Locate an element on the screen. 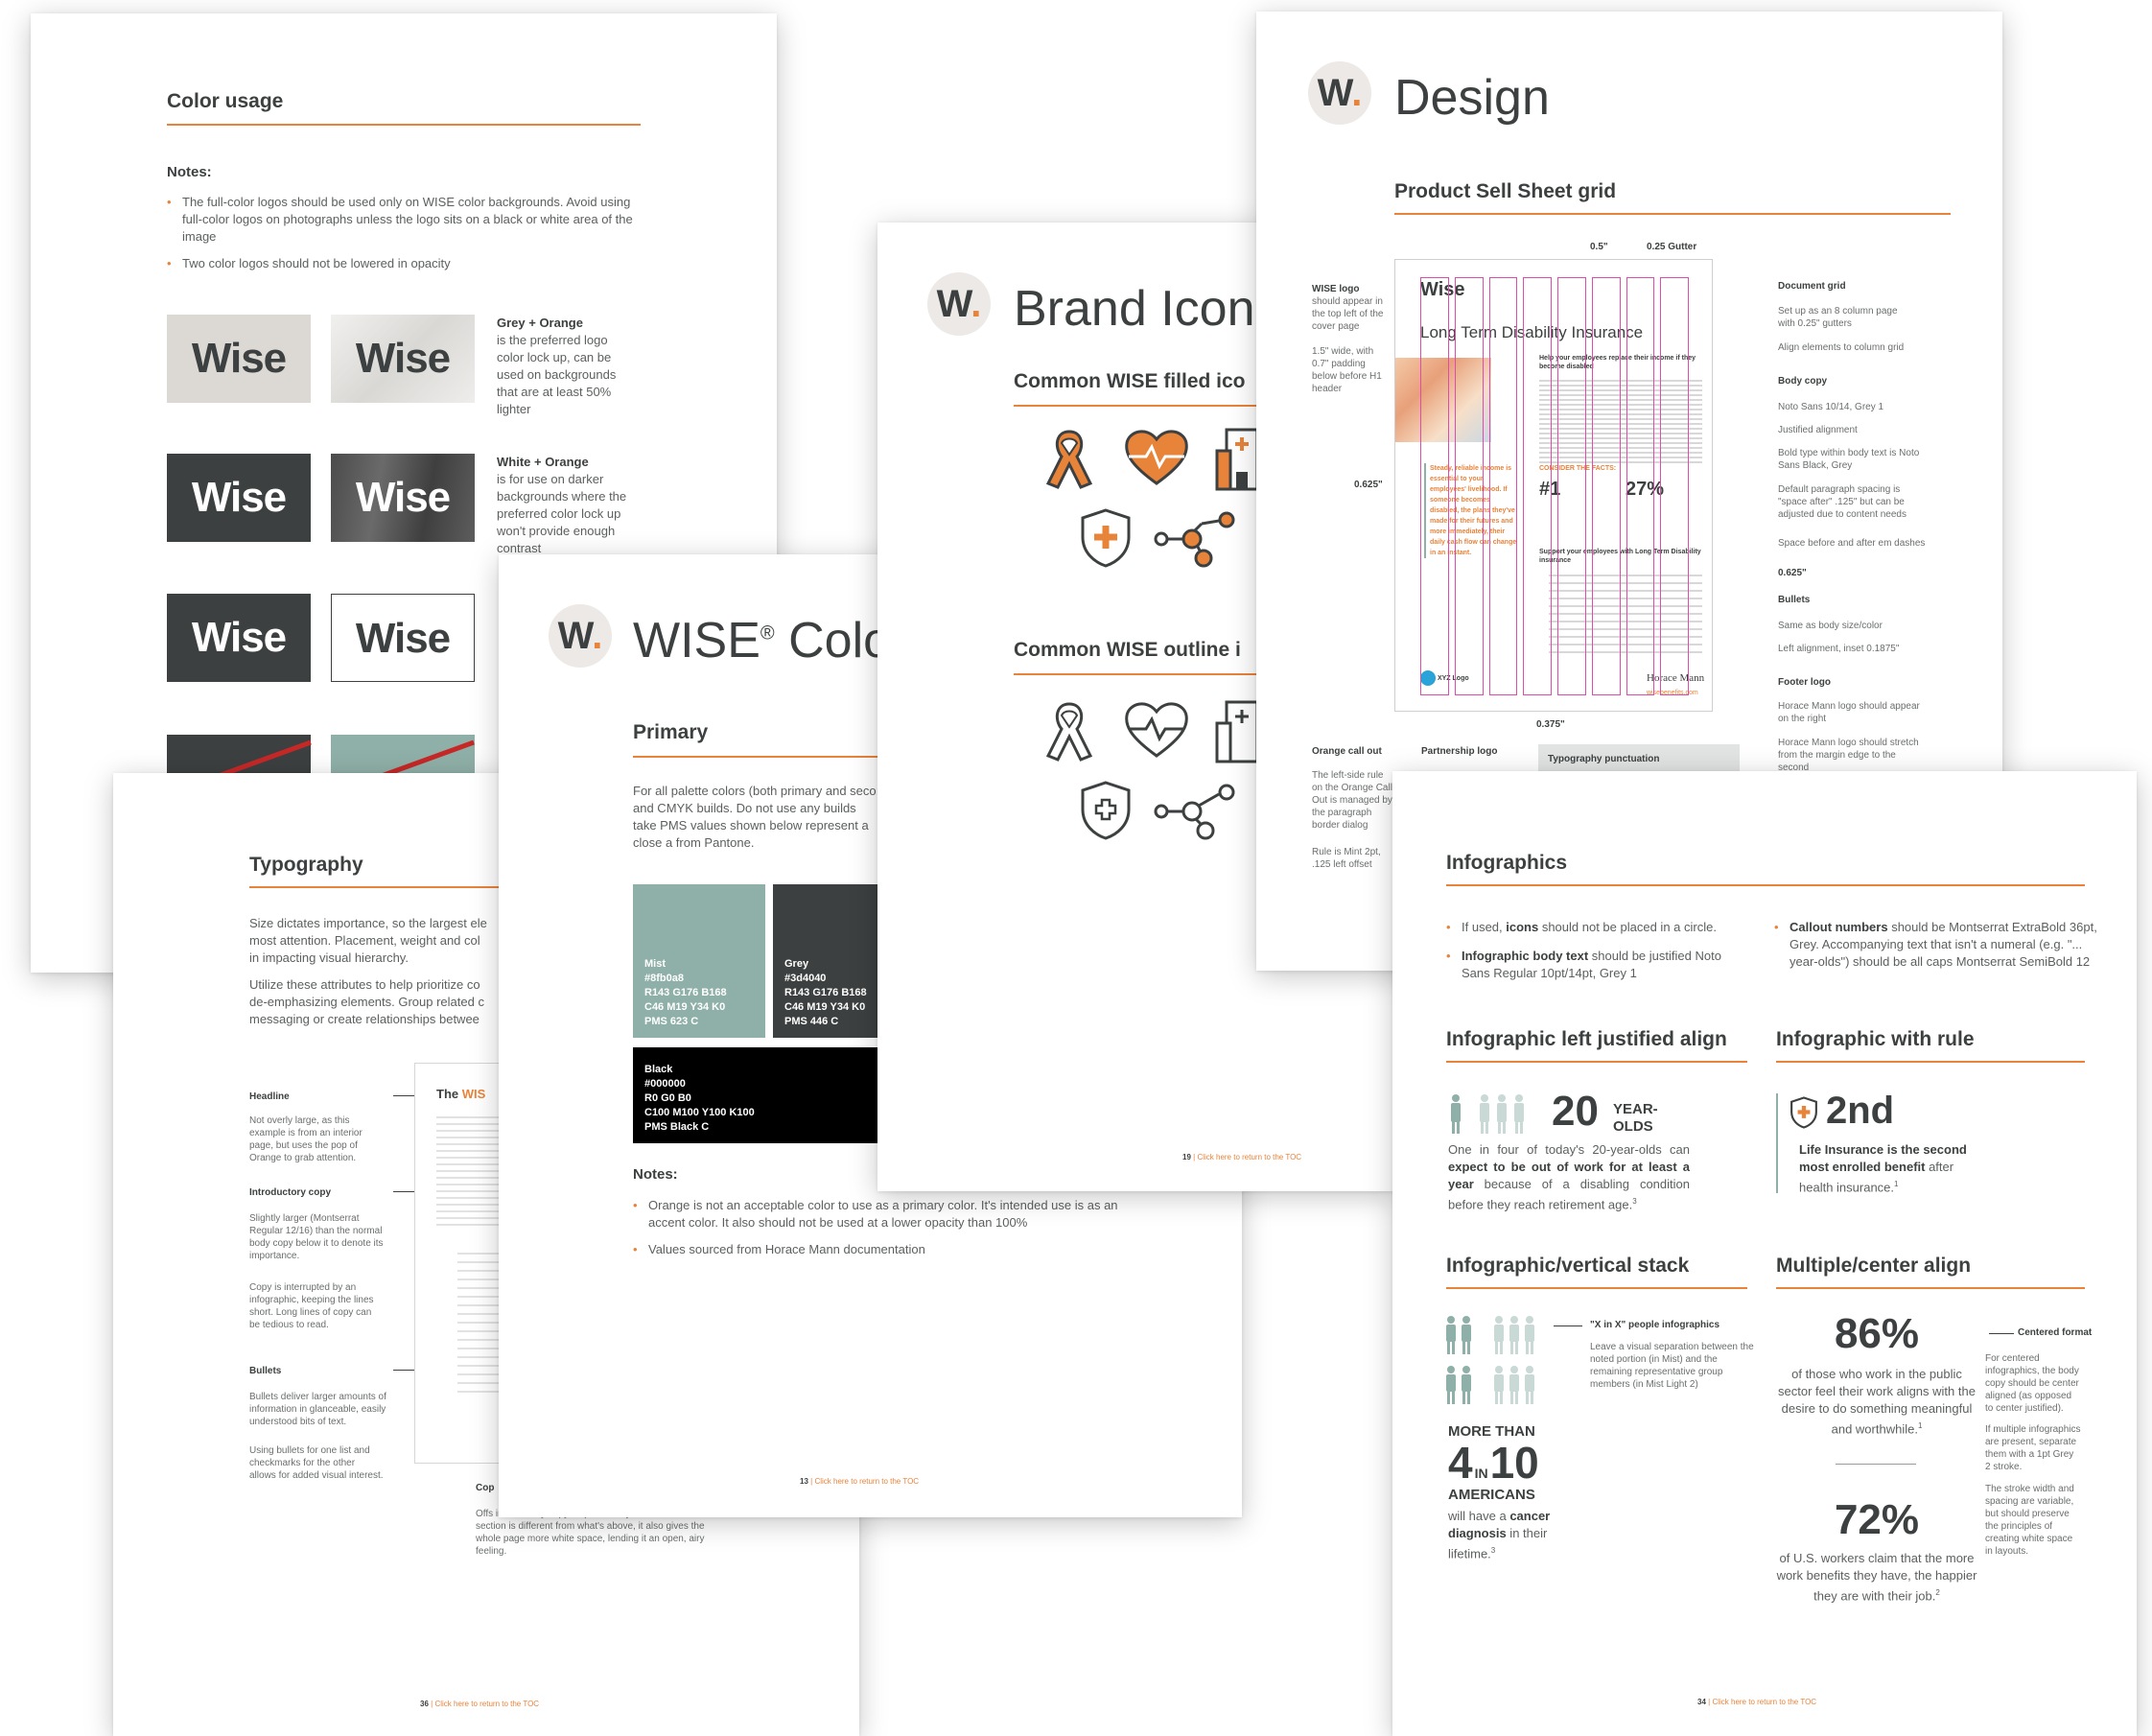  swatch-rgb: R0 G0 B0 is located at coordinates (667, 1098).